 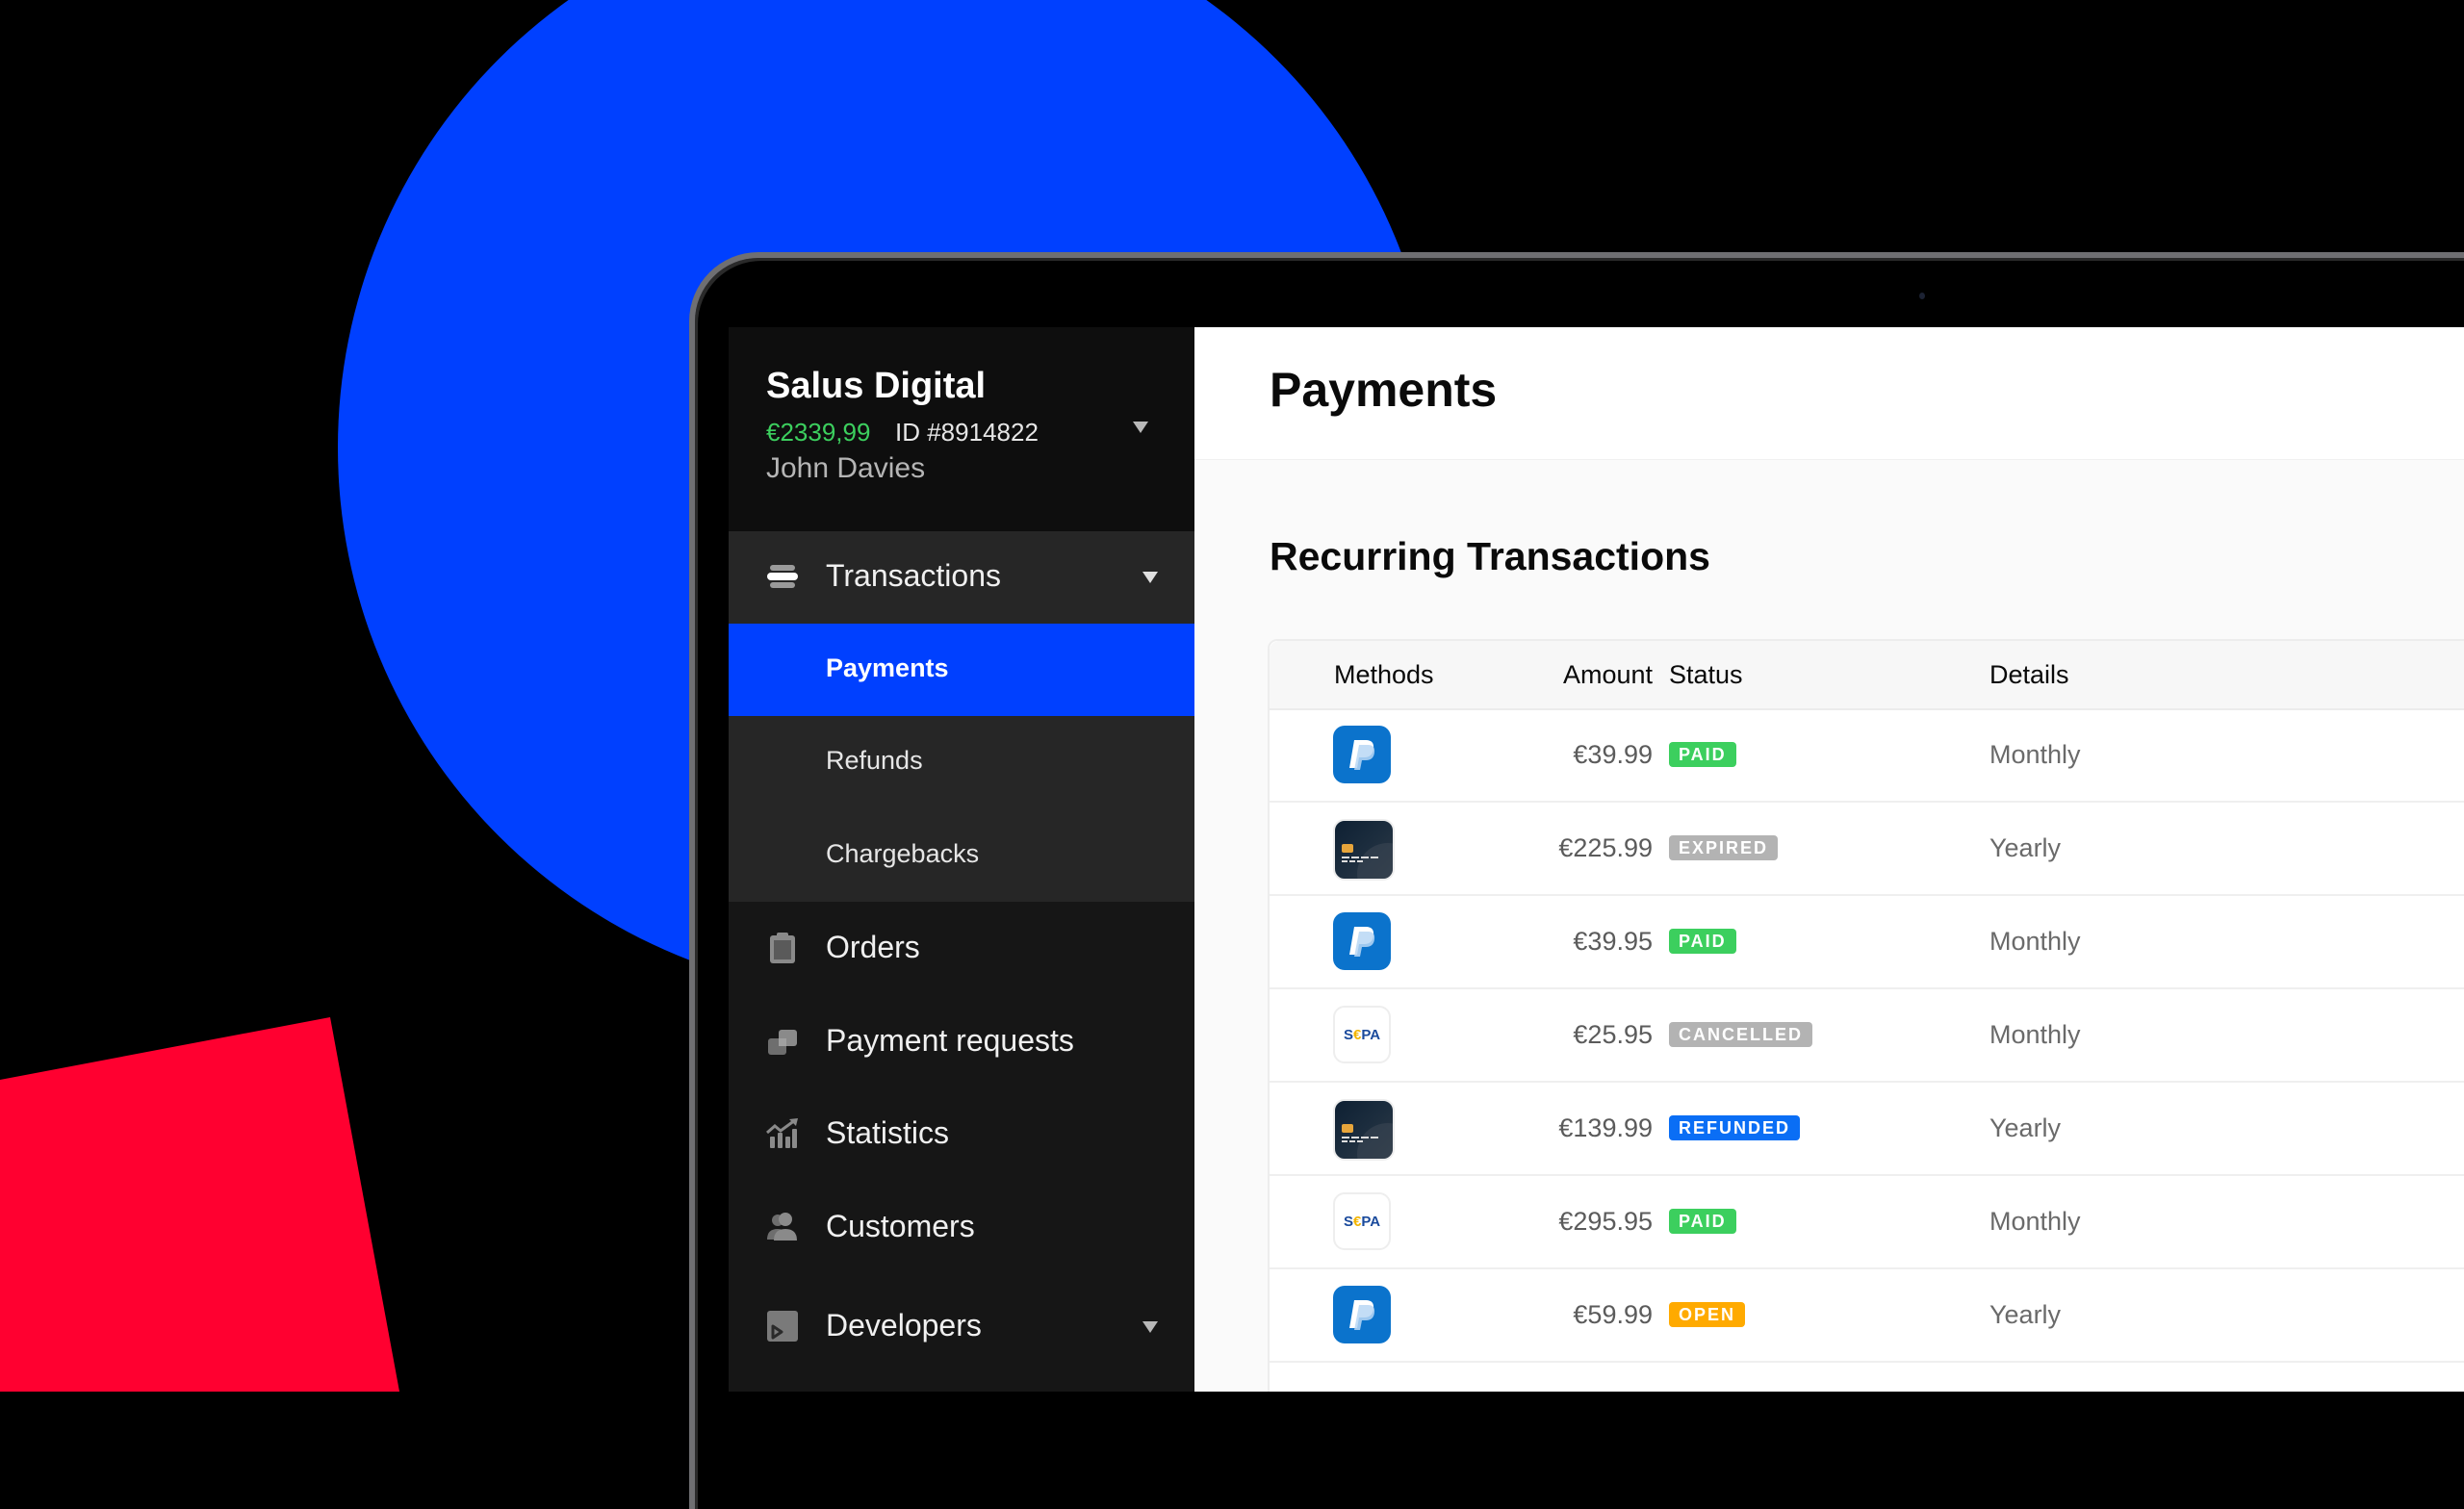 What do you see at coordinates (782, 1042) in the screenshot?
I see `payment-requests-icon` at bounding box center [782, 1042].